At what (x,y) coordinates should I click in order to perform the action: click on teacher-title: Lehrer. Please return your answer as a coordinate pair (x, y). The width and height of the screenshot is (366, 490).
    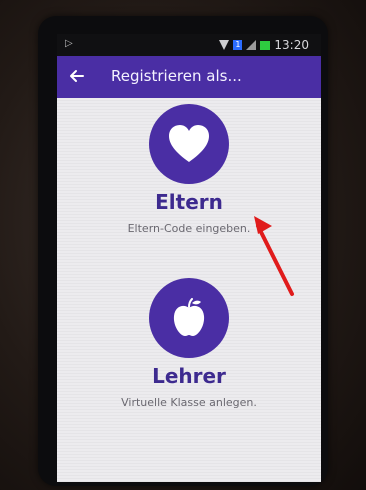
    Looking at the image, I should click on (189, 376).